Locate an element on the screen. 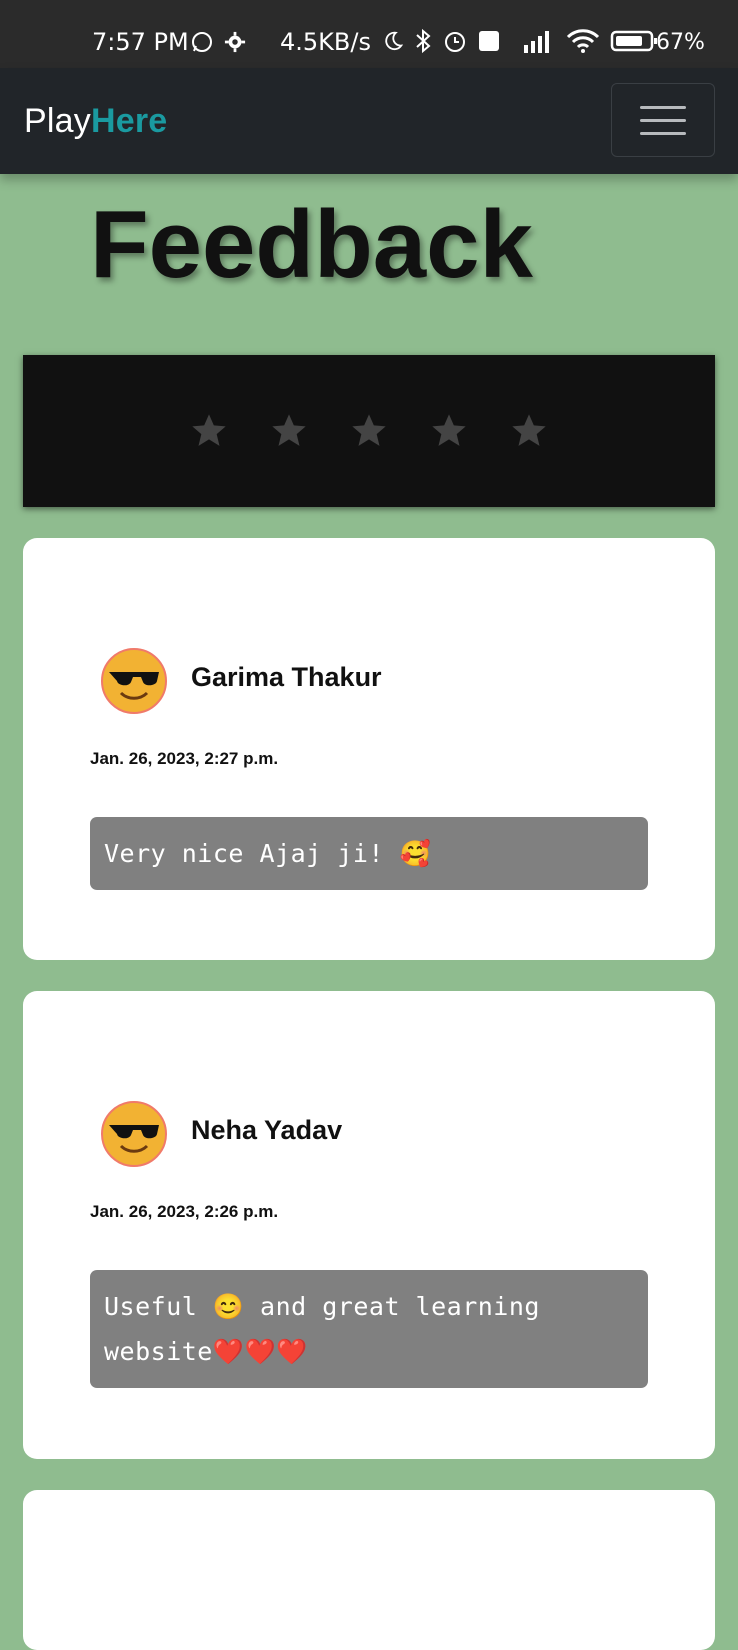  status-bar: 7:57 PM 4.5KB/s 67% is located at coordinates (369, 34).